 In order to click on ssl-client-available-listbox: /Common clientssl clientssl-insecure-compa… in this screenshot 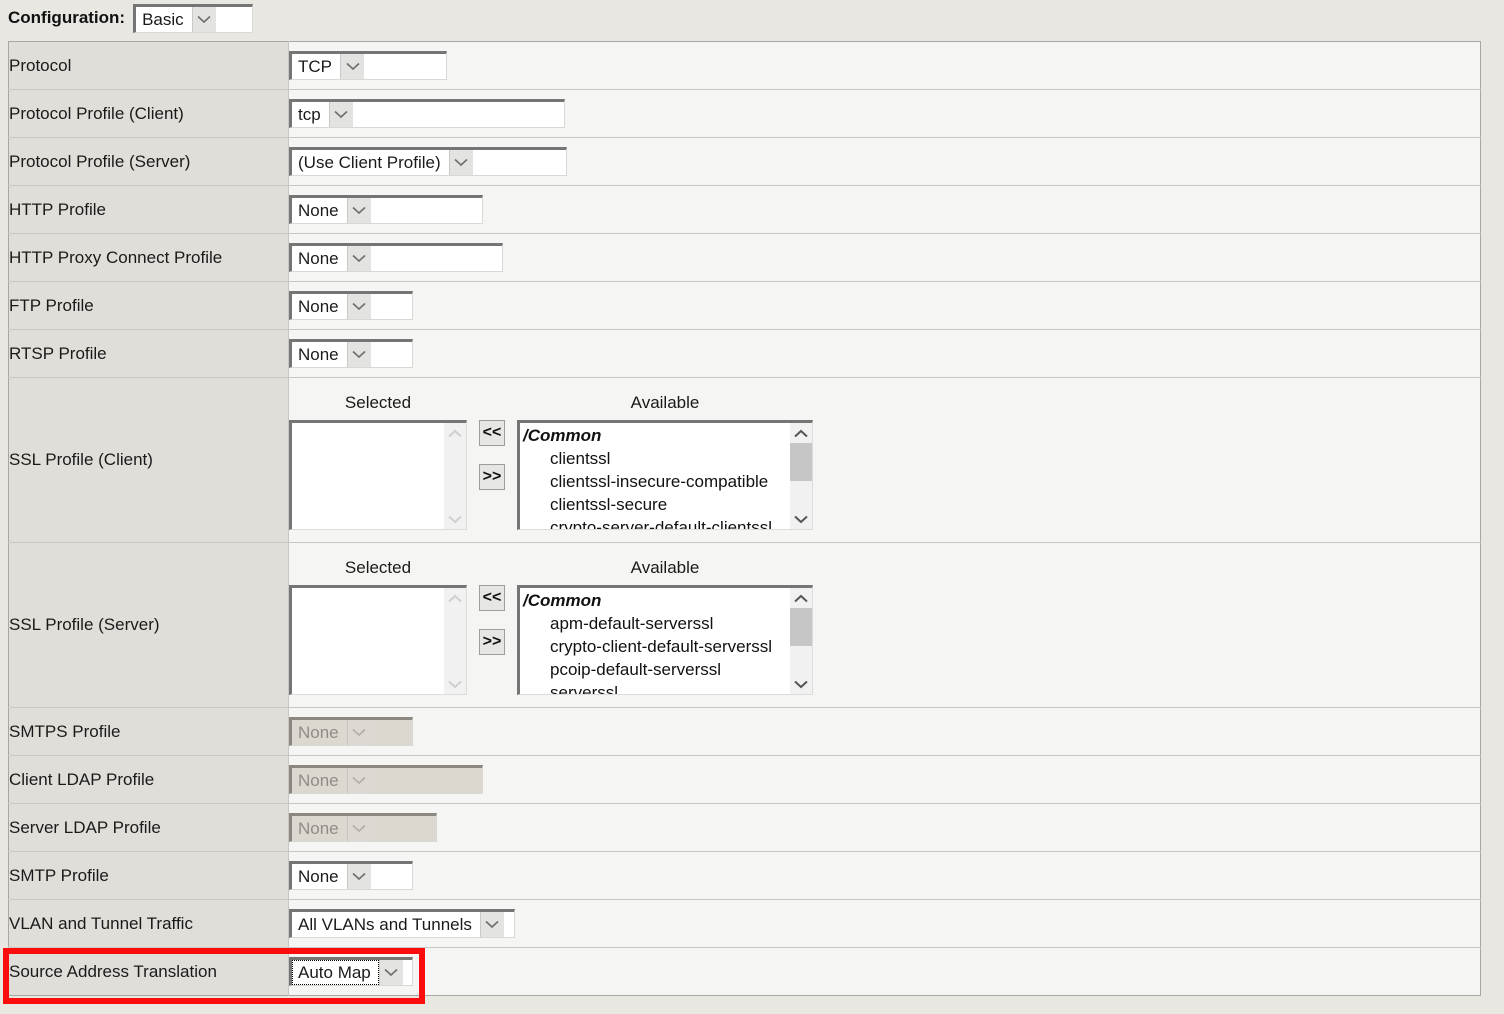, I will do `click(665, 475)`.